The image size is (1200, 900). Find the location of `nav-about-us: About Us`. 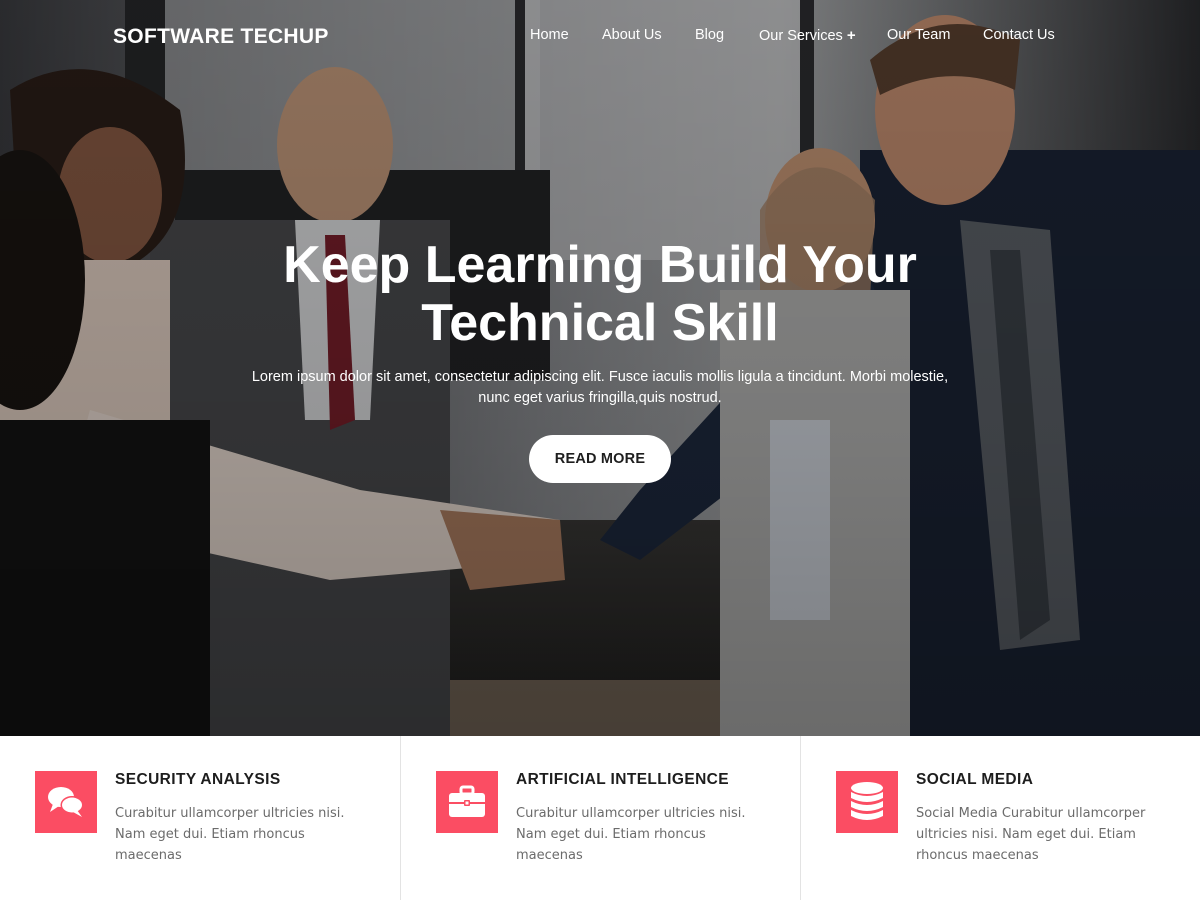

nav-about-us: About Us is located at coordinates (632, 35).